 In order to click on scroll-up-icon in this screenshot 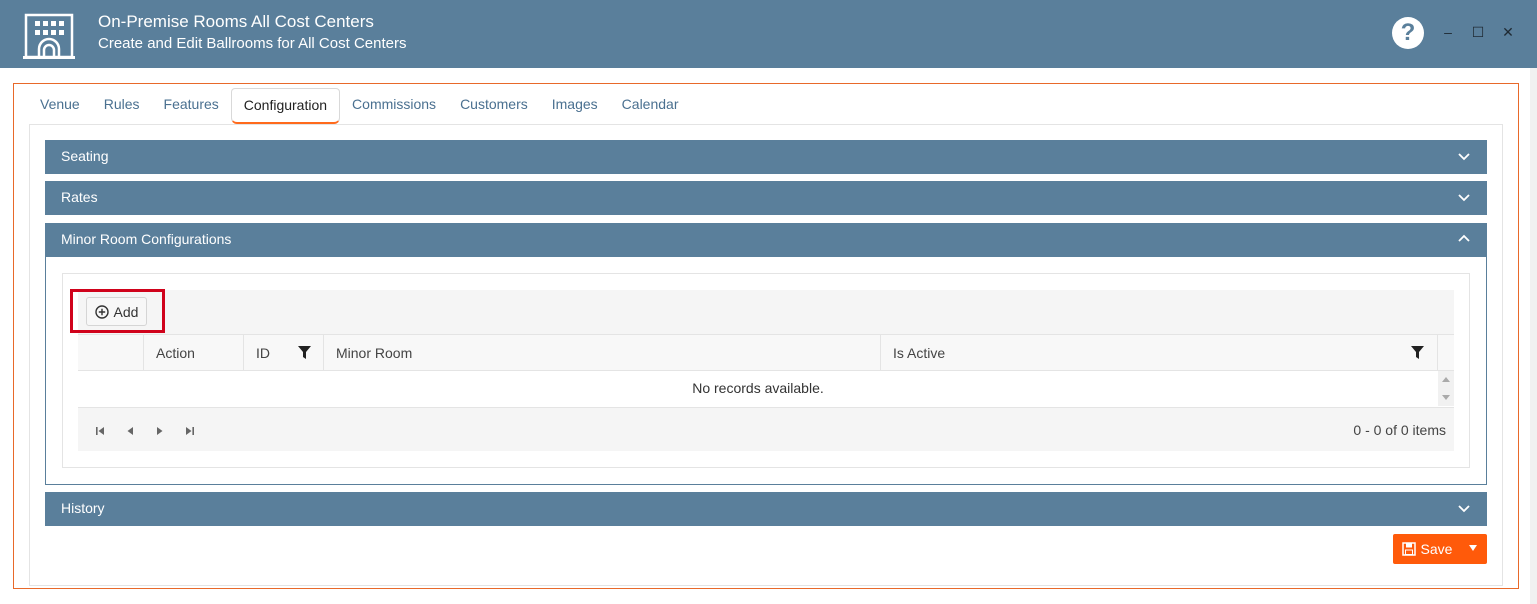, I will do `click(1446, 379)`.